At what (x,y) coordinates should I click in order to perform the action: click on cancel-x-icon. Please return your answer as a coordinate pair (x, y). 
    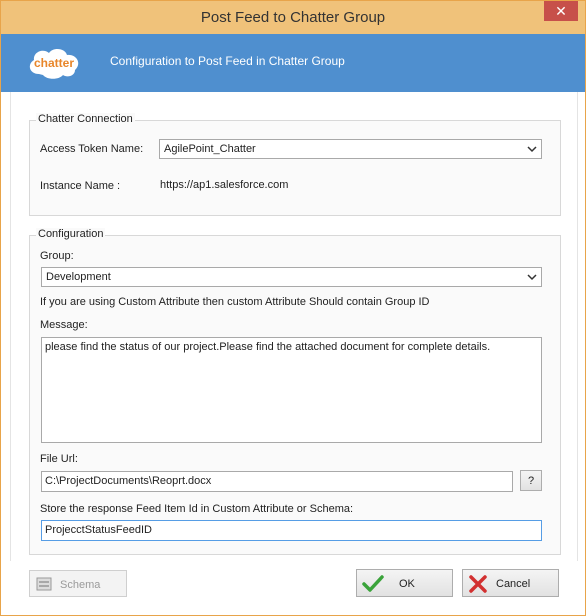
    Looking at the image, I should click on (478, 584).